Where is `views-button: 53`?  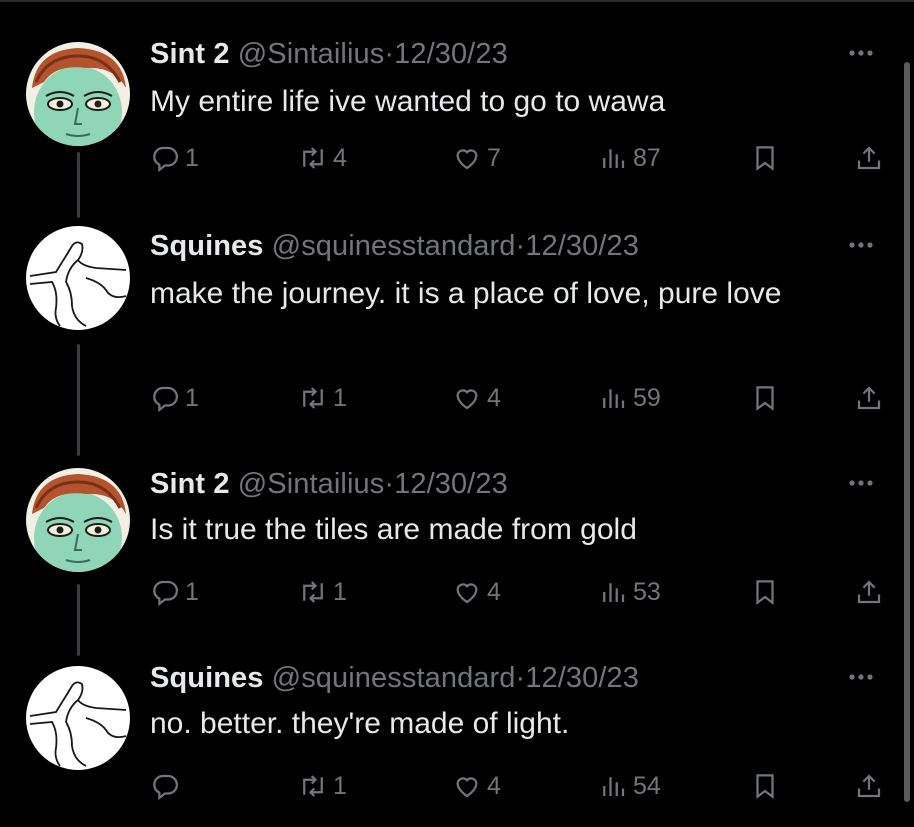
views-button: 53 is located at coordinates (629, 592).